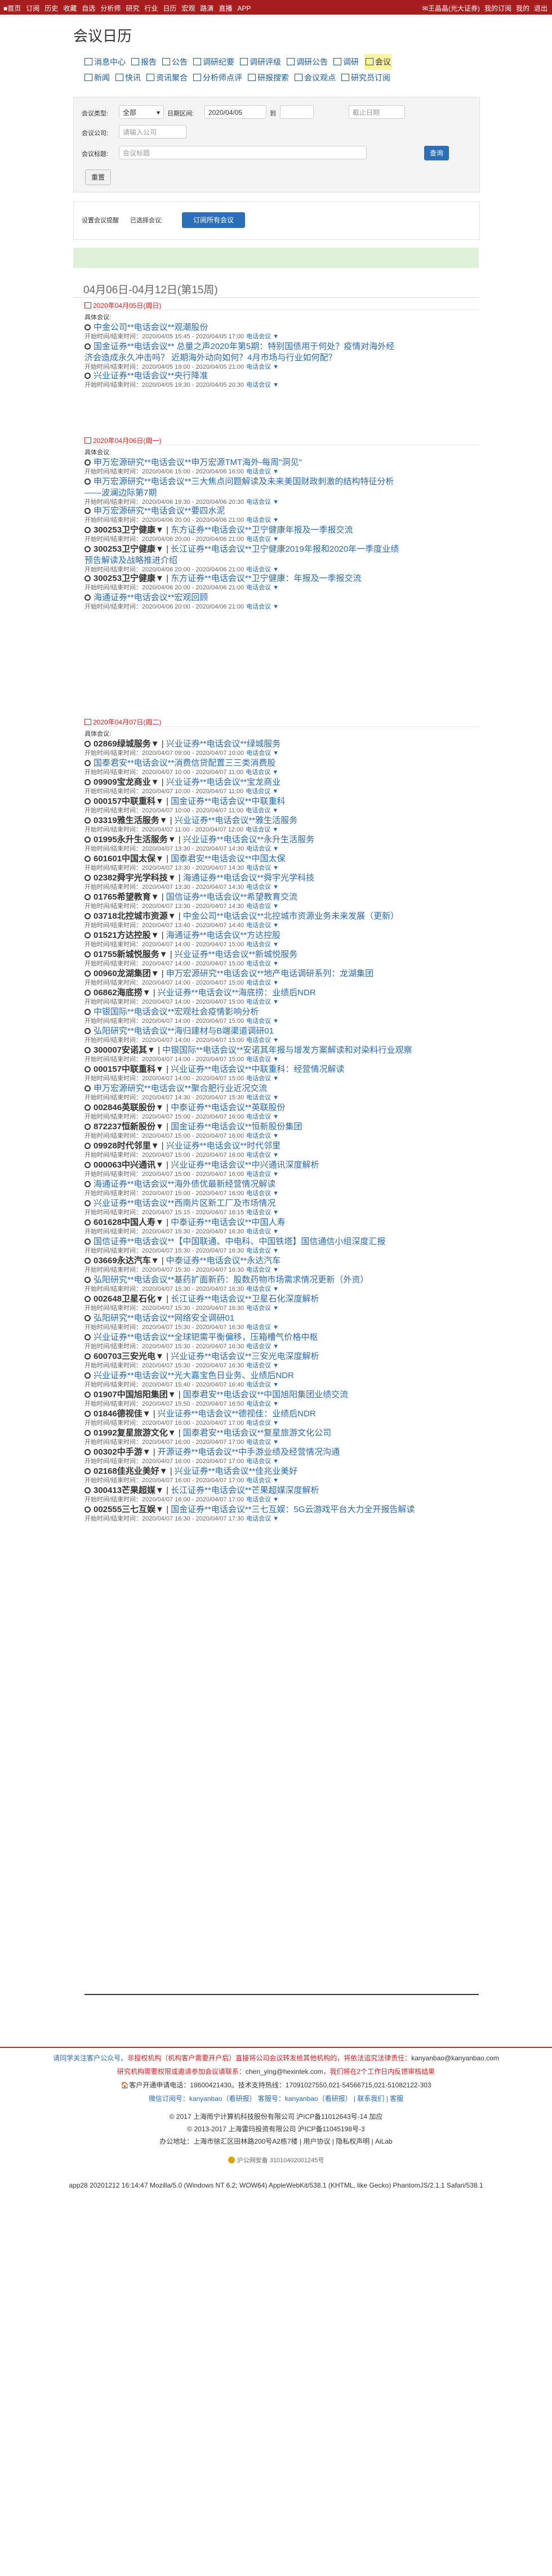 The height and width of the screenshot is (2576, 552). I want to click on type-select: 全部 ▾, so click(141, 112).